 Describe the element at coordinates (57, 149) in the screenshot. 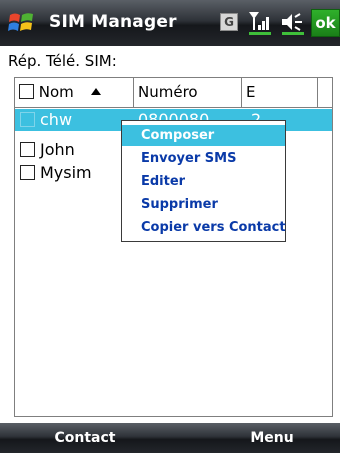

I see `contact-name: John` at that location.